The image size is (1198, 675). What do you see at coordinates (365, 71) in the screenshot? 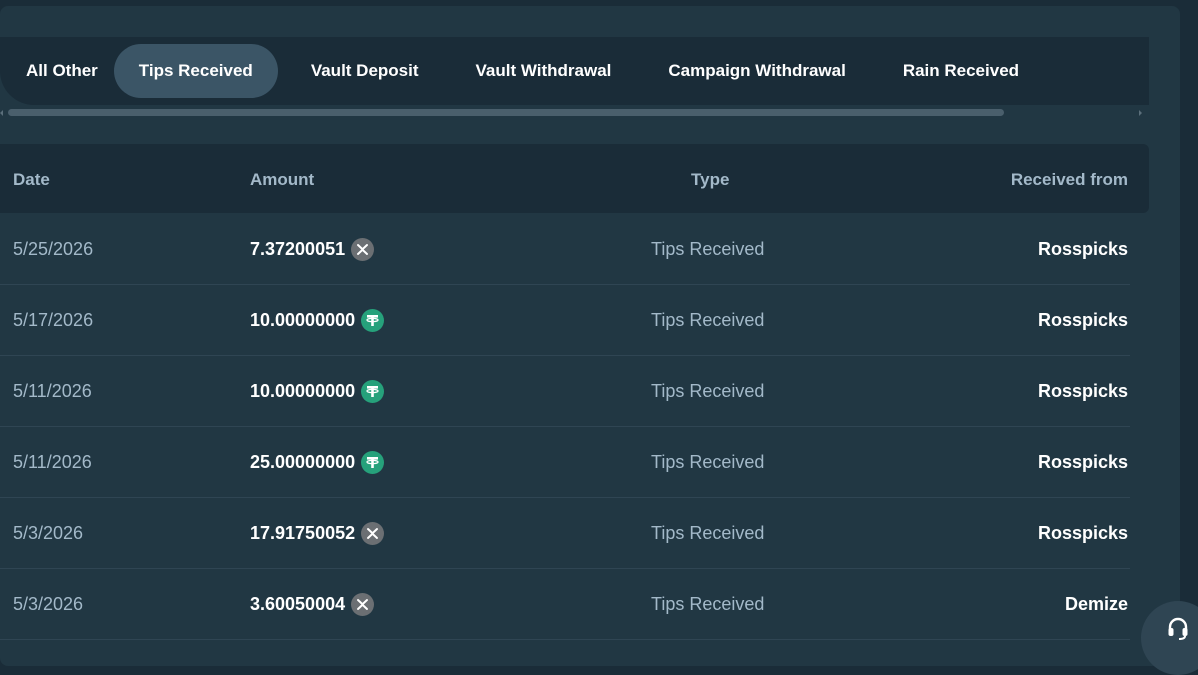
I see `tab-vault-deposit: Vault Deposit` at bounding box center [365, 71].